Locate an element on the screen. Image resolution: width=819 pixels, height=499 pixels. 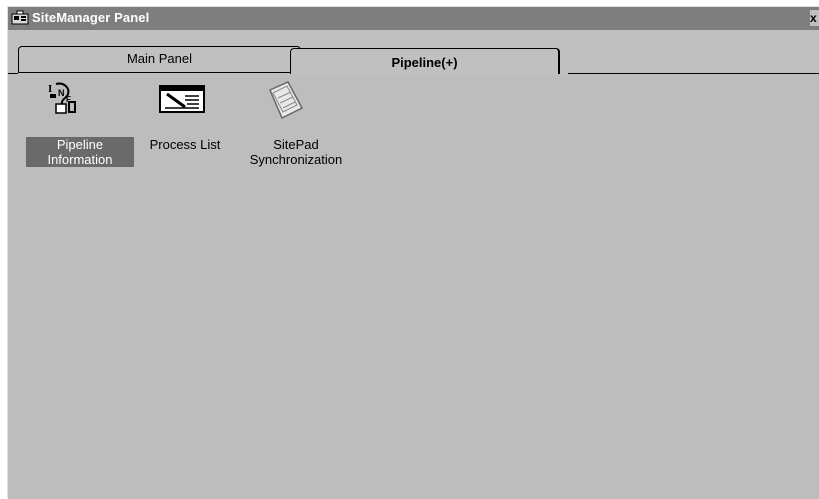
app-icon is located at coordinates (20, 17).